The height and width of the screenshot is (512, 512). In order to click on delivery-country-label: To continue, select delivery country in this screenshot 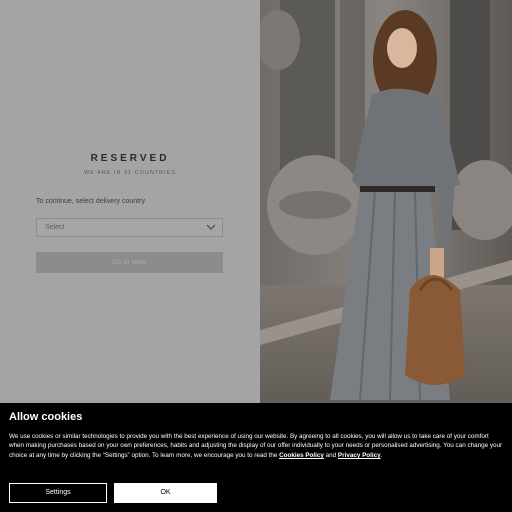, I will do `click(90, 201)`.